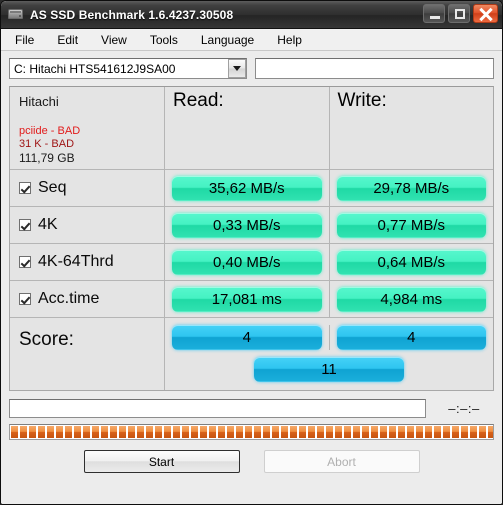 The height and width of the screenshot is (505, 503). I want to click on row-label: 4K-64Thrd, so click(76, 261).